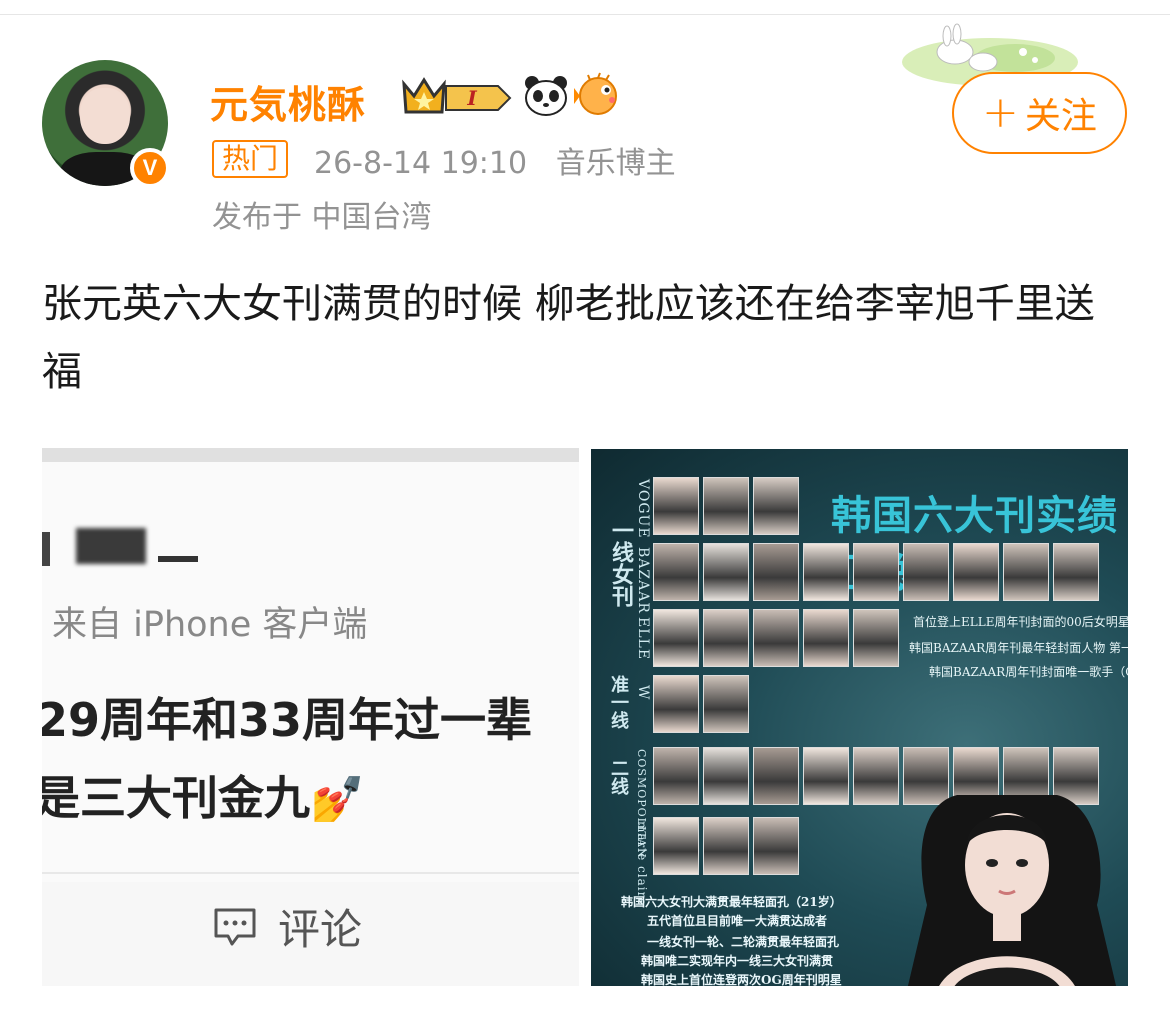 The width and height of the screenshot is (1170, 1036). What do you see at coordinates (643, 509) in the screenshot?
I see `mag-label-vogue: VOGUE` at bounding box center [643, 509].